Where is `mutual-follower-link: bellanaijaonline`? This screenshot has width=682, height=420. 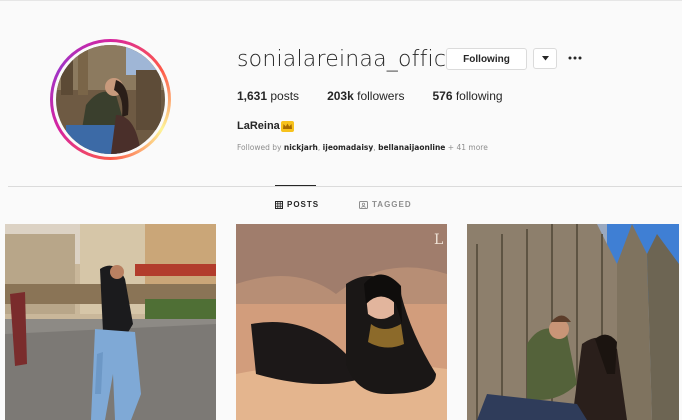
mutual-follower-link: bellanaijaonline is located at coordinates (411, 147).